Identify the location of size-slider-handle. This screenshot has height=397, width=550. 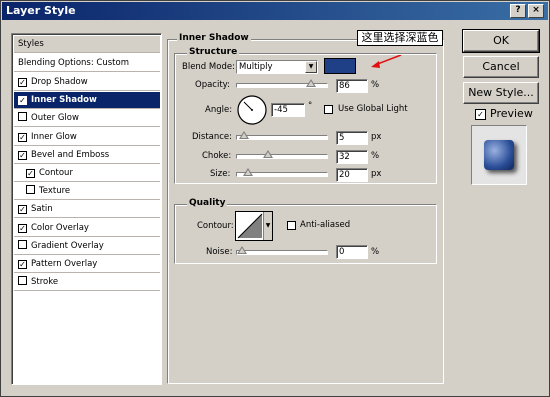
(248, 172).